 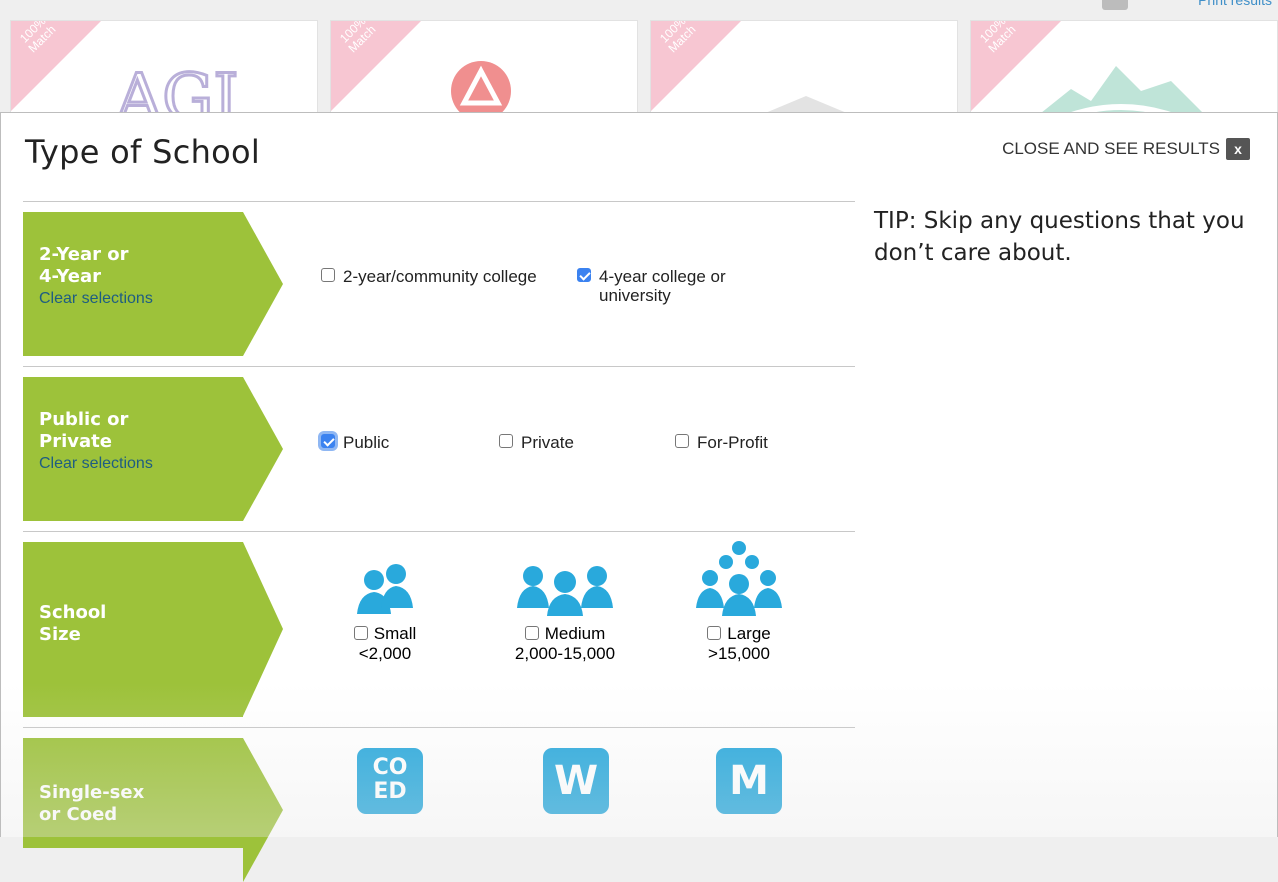 What do you see at coordinates (84, 419) in the screenshot?
I see `question-title-line1: Public or` at bounding box center [84, 419].